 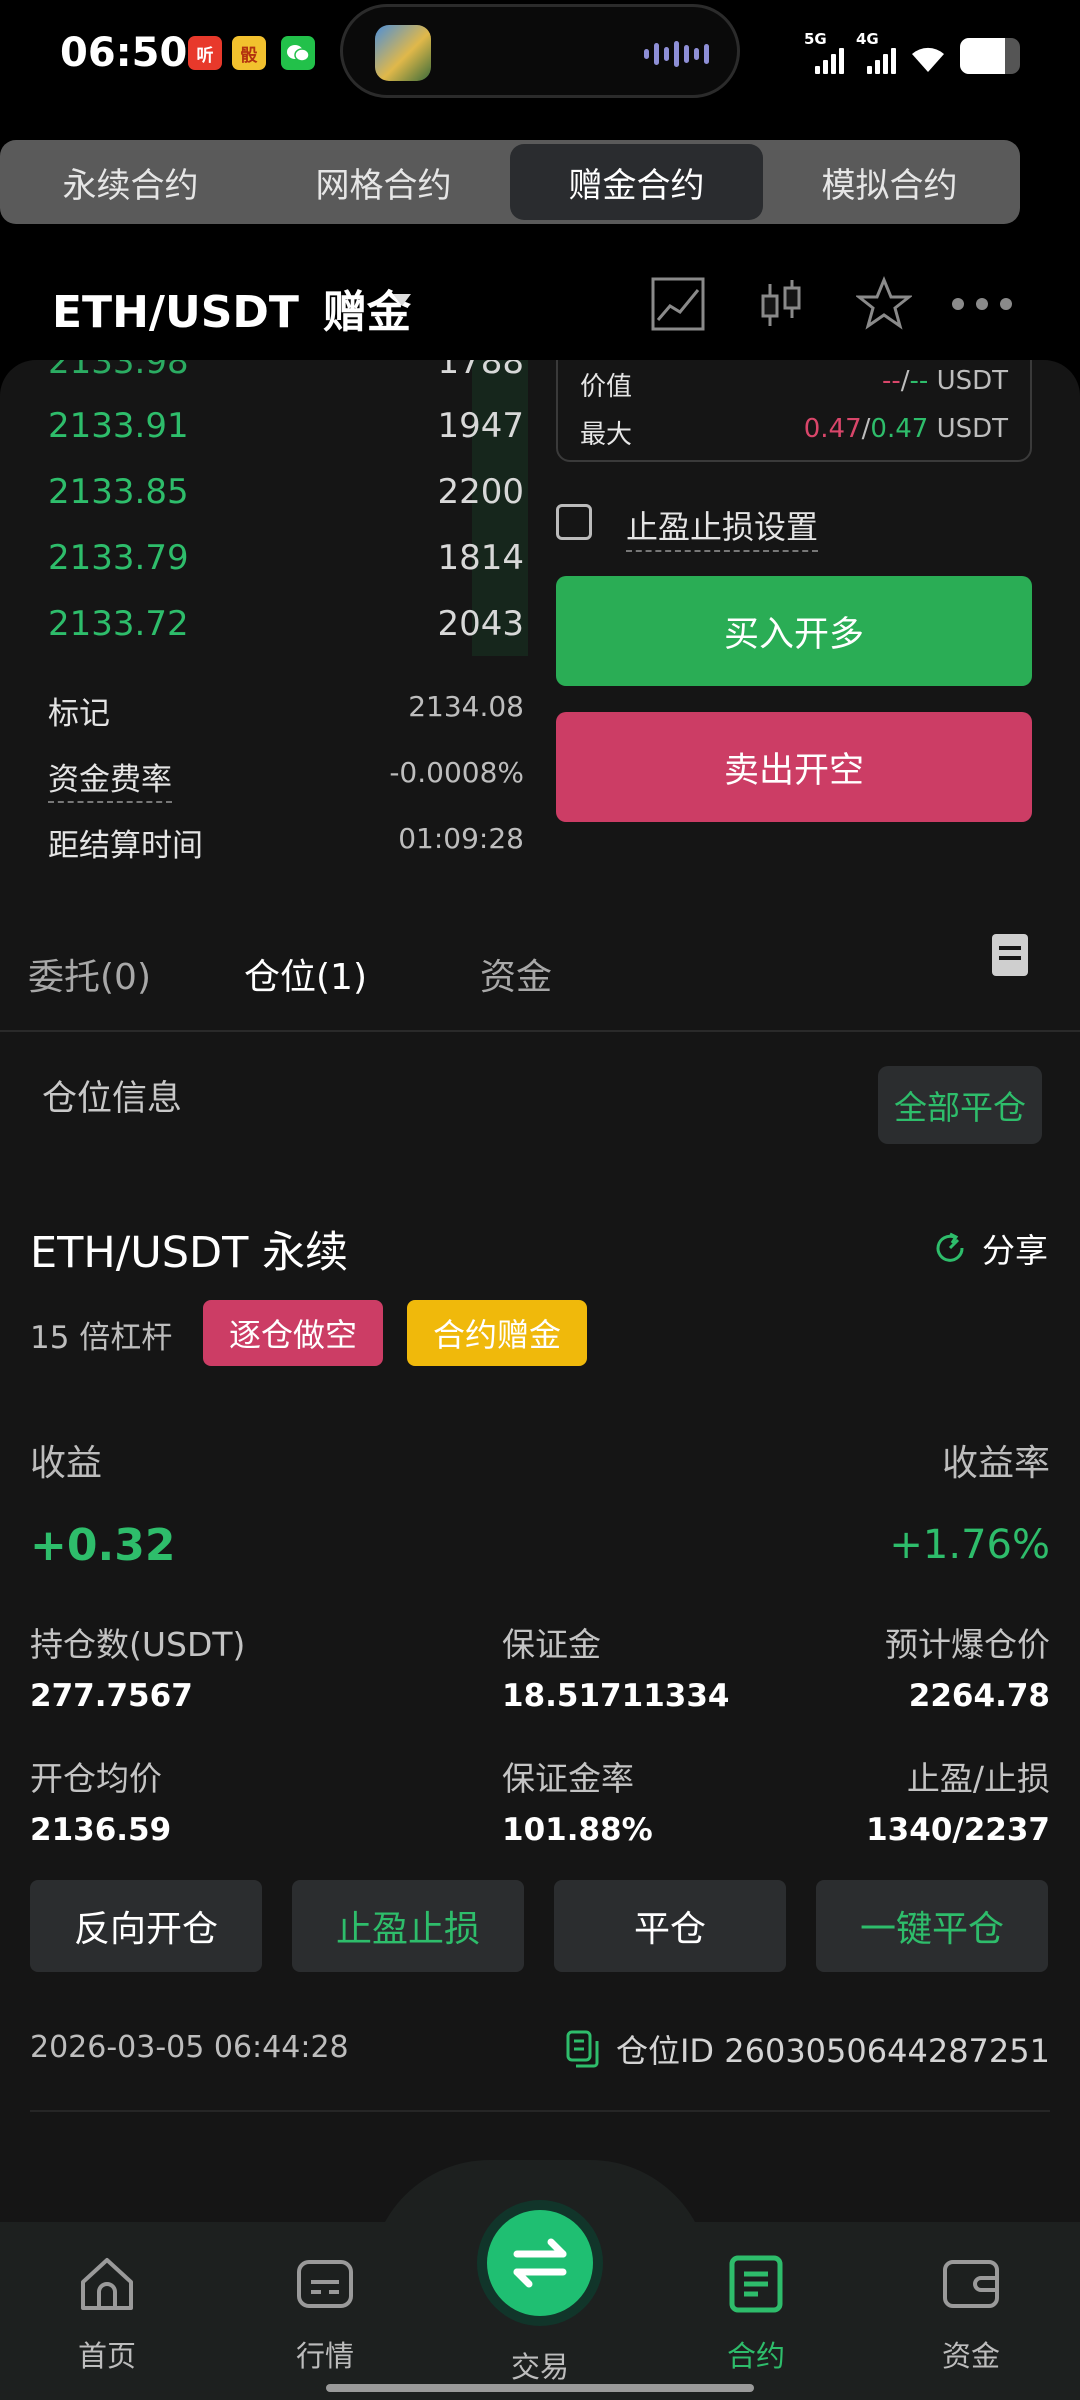 I want to click on position-id: 仓位ID 2603050644287251, so click(x=807, y=2049).